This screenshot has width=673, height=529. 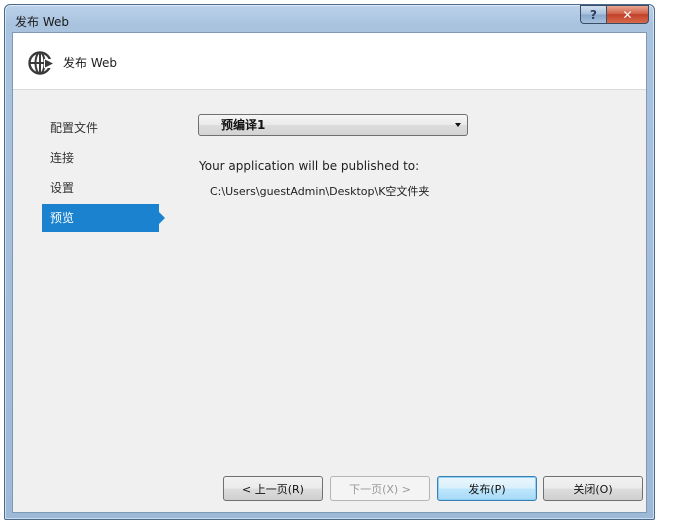 I want to click on title-bar: 发布 Web ? ✕, so click(x=329, y=19).